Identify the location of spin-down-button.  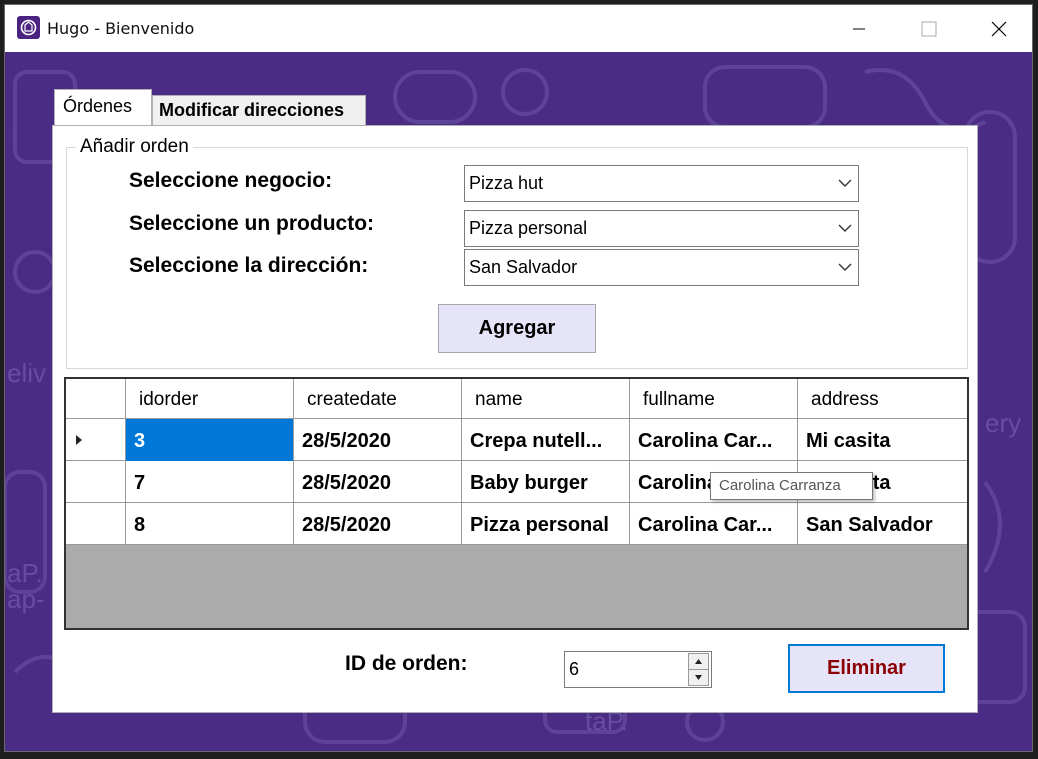
(698, 677).